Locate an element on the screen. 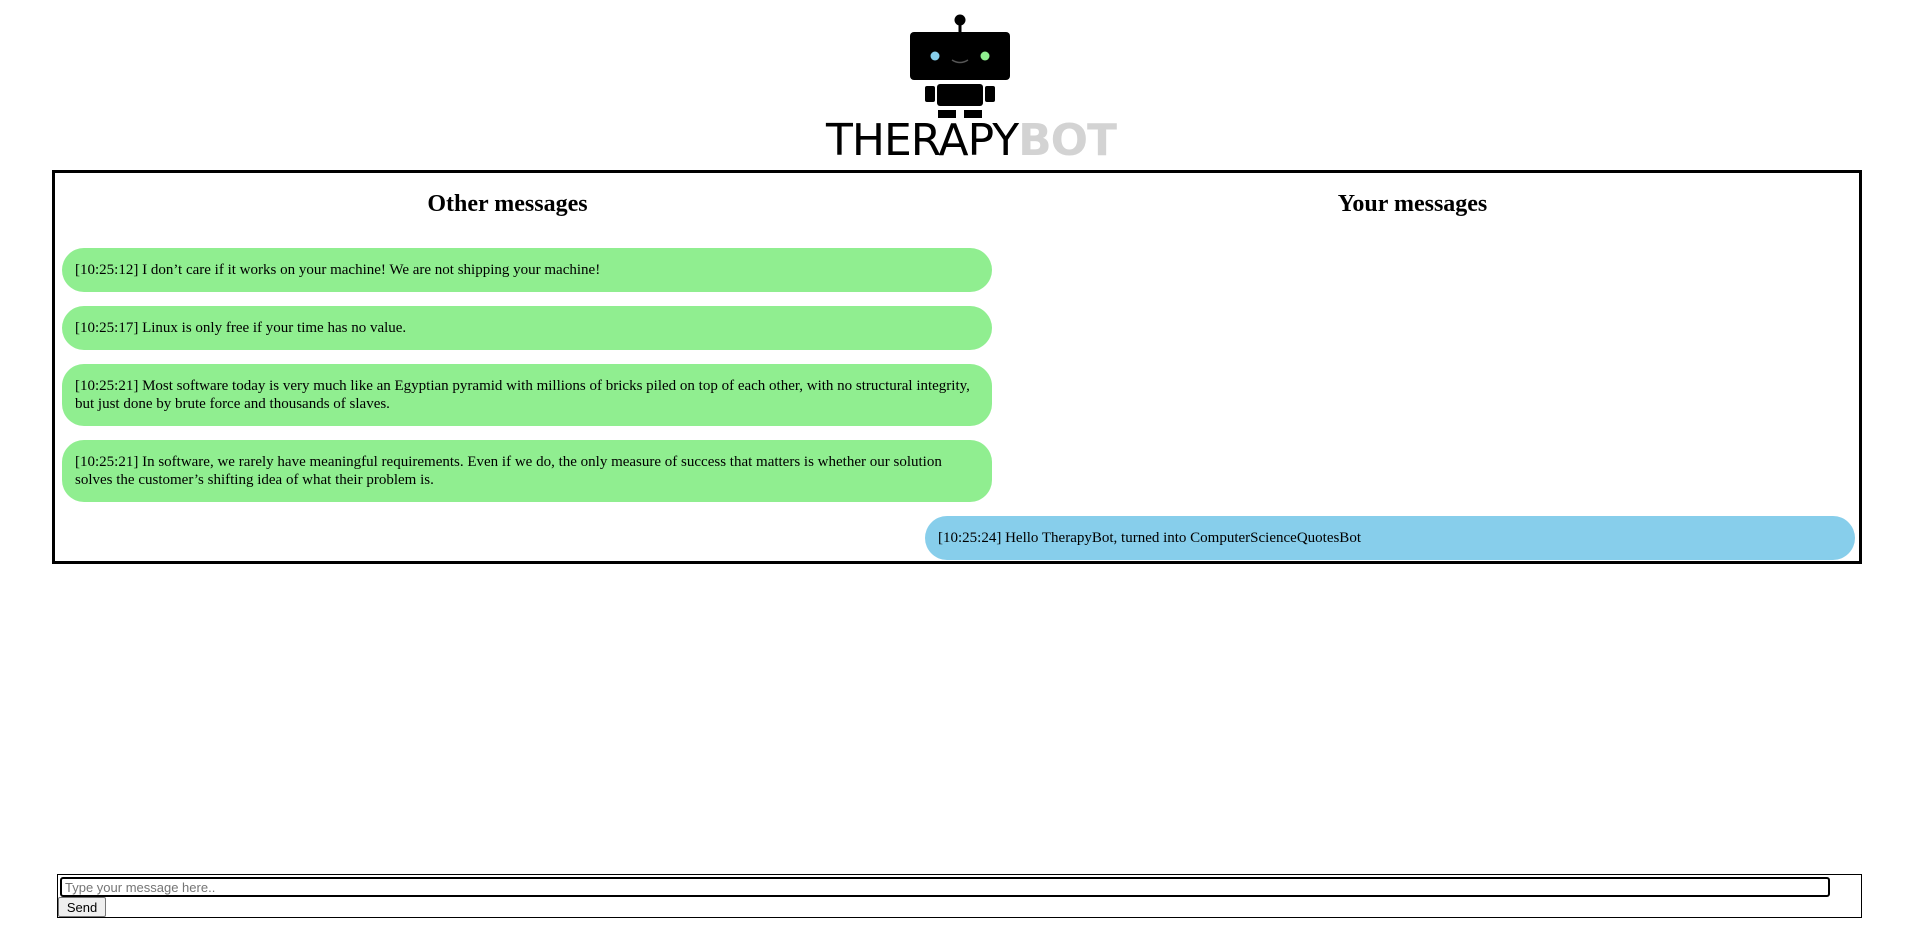 The width and height of the screenshot is (1919, 937). your-messages-heading: Your messages is located at coordinates (1412, 204).